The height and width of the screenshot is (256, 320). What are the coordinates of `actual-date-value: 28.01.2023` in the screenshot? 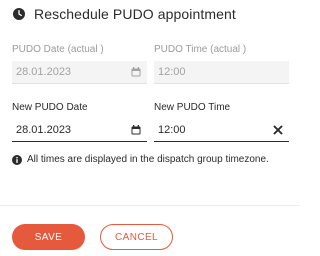 It's located at (44, 72).